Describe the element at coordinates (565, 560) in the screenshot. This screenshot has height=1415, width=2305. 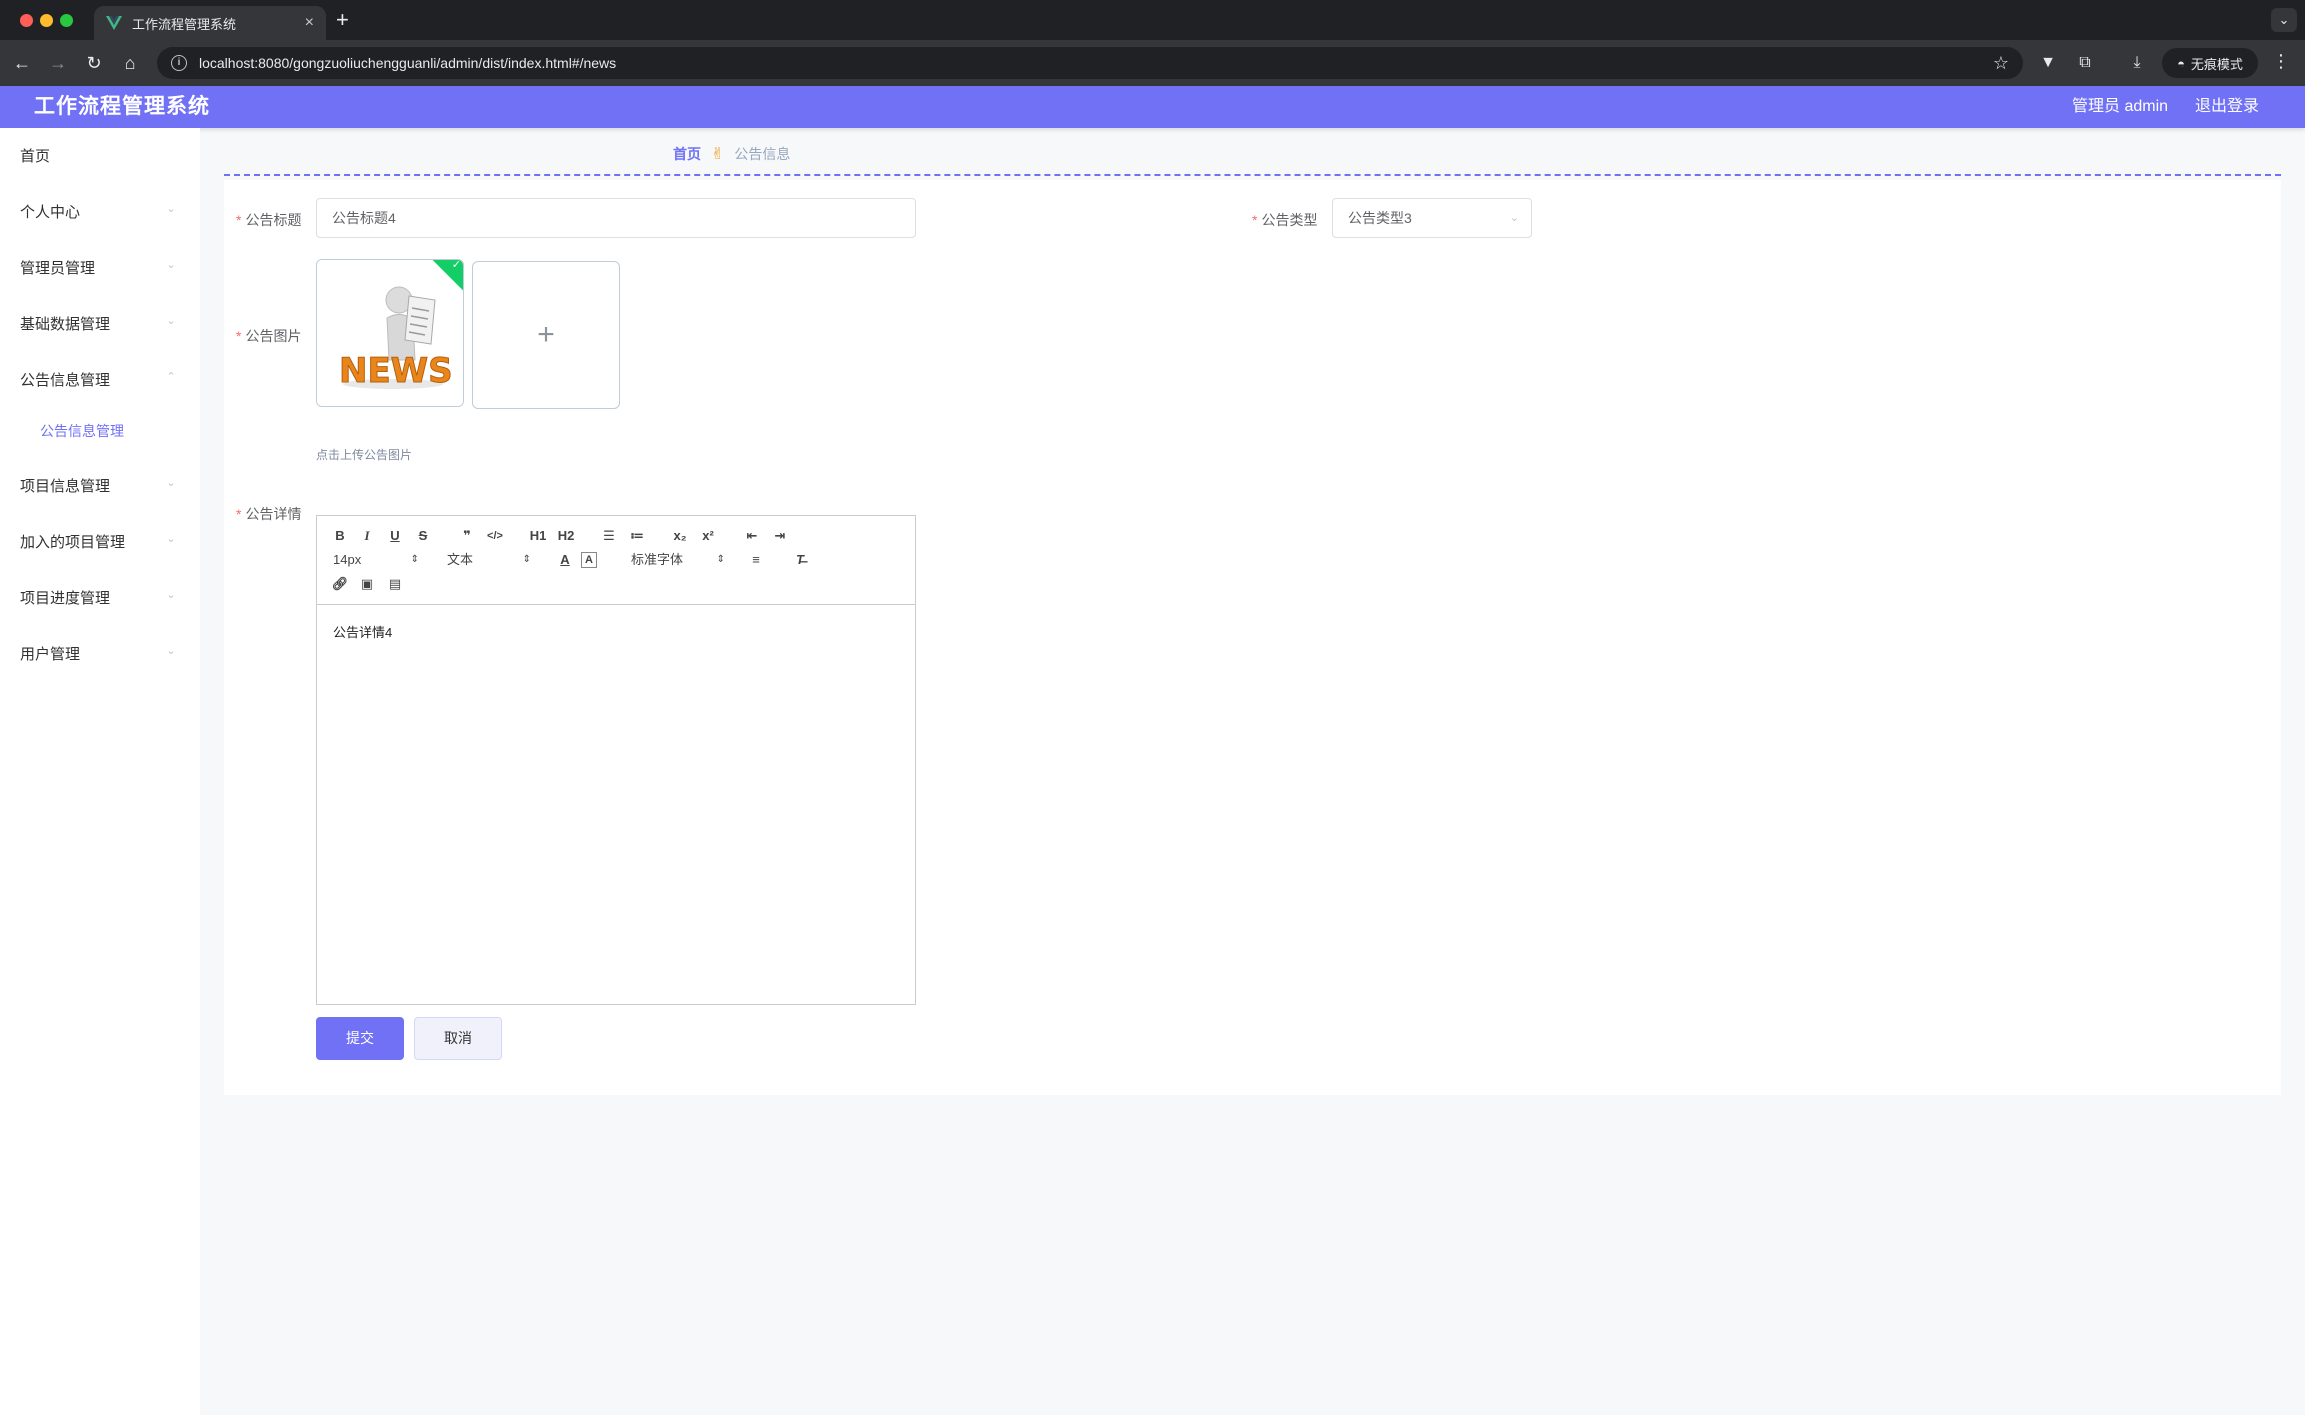
I see `text-color-icon: A` at that location.